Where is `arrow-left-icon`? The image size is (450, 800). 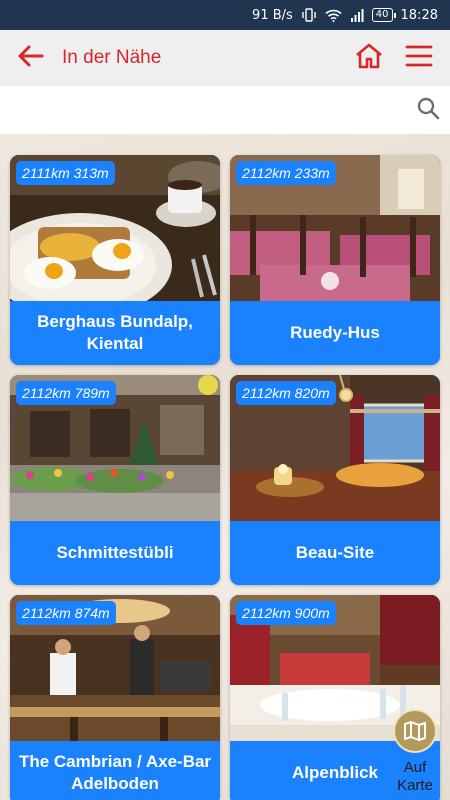 arrow-left-icon is located at coordinates (30, 58).